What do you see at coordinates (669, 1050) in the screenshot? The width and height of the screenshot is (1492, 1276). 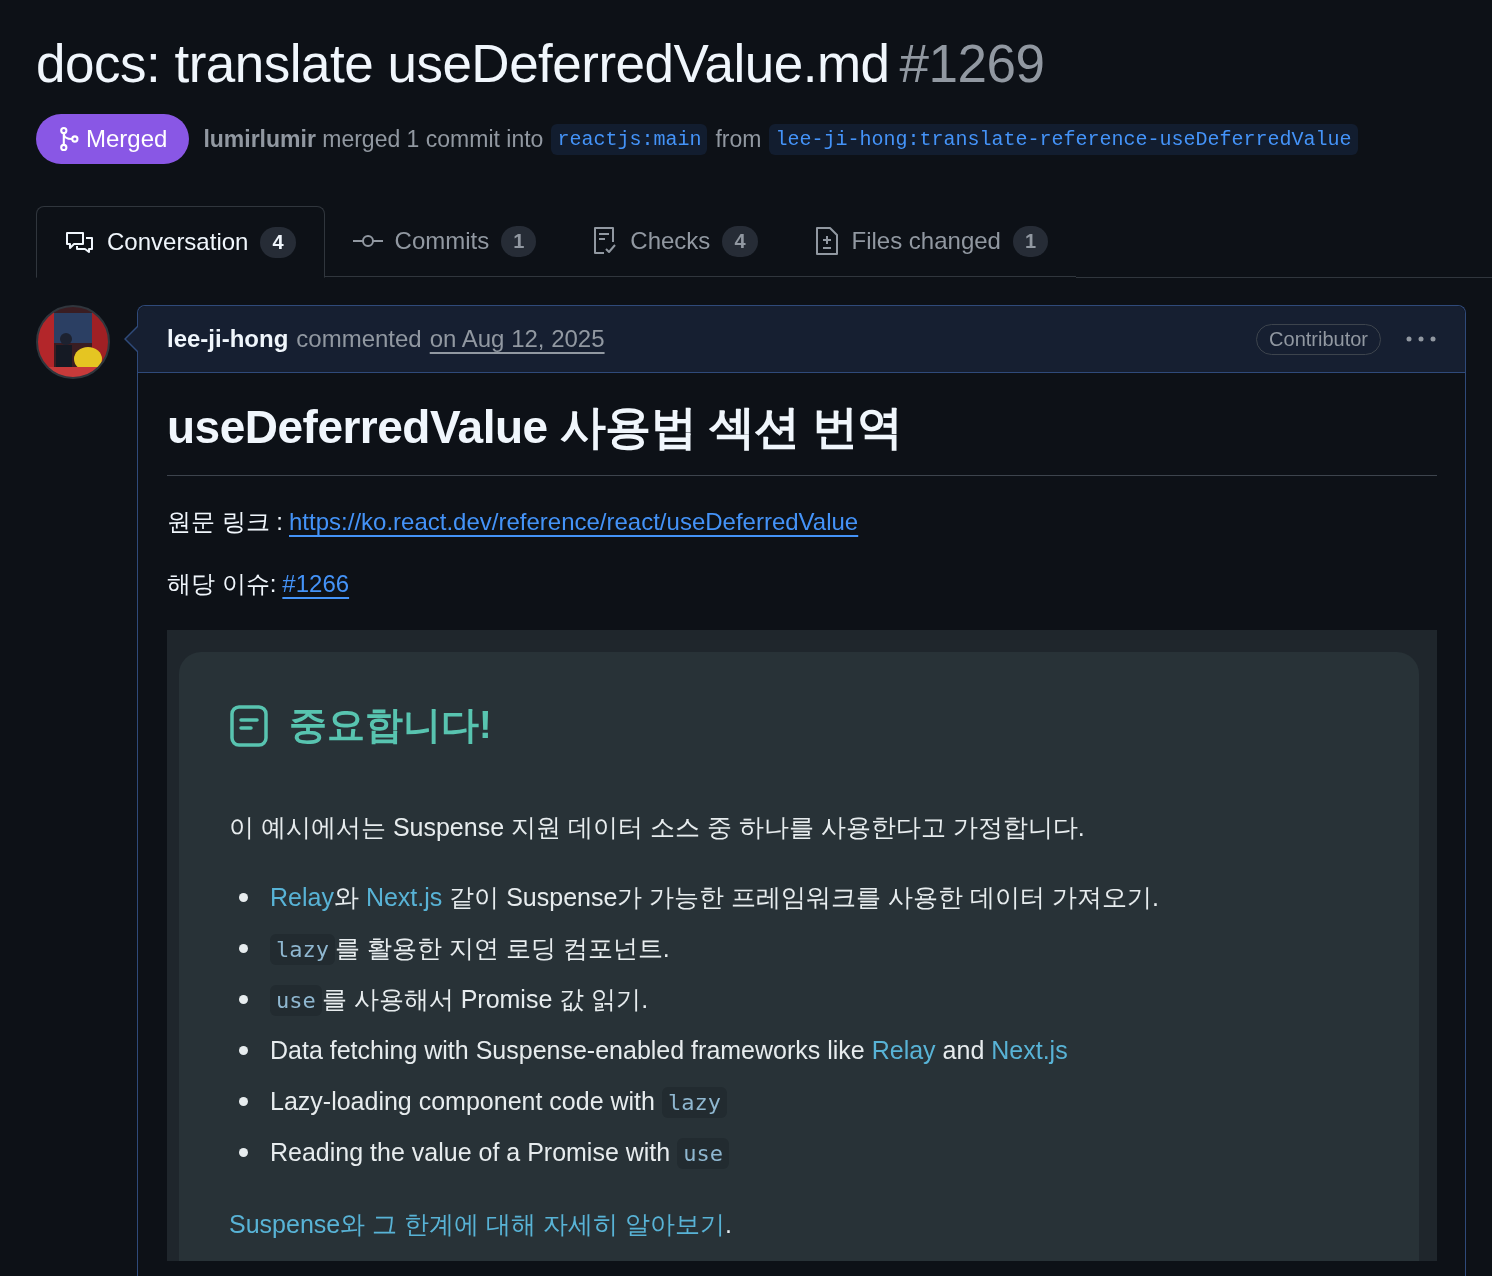 I see `list-item: Data fetching with Suspense-enabled frameworks like Relay and Next.js` at bounding box center [669, 1050].